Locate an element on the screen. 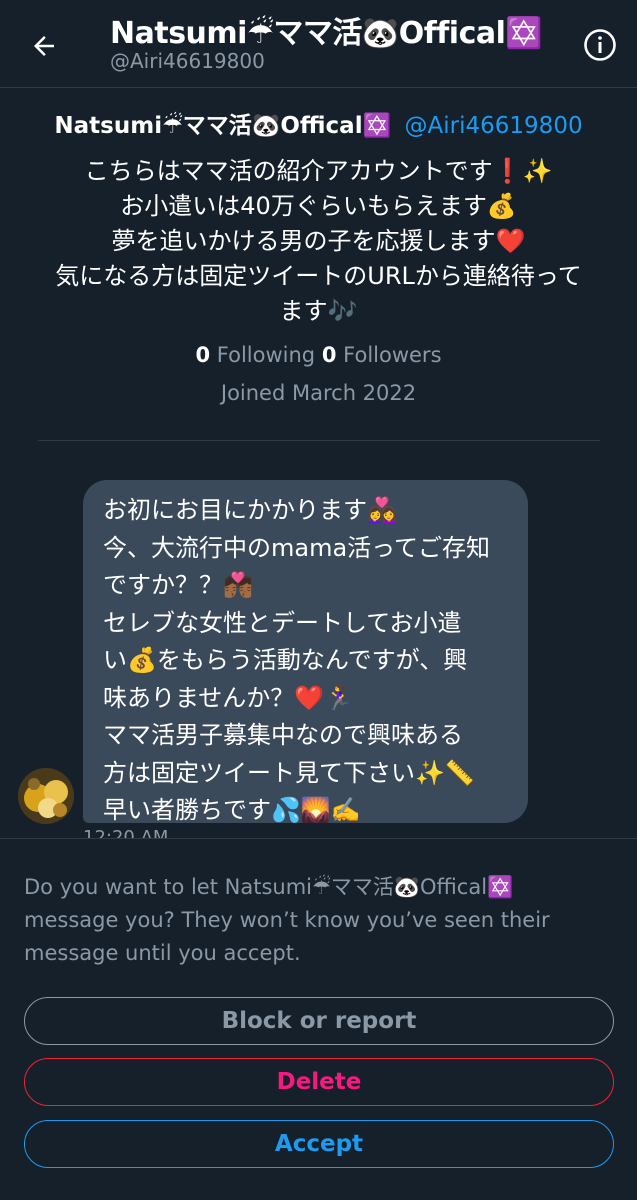  profile-handle: @Airi46619800 is located at coordinates (494, 126).